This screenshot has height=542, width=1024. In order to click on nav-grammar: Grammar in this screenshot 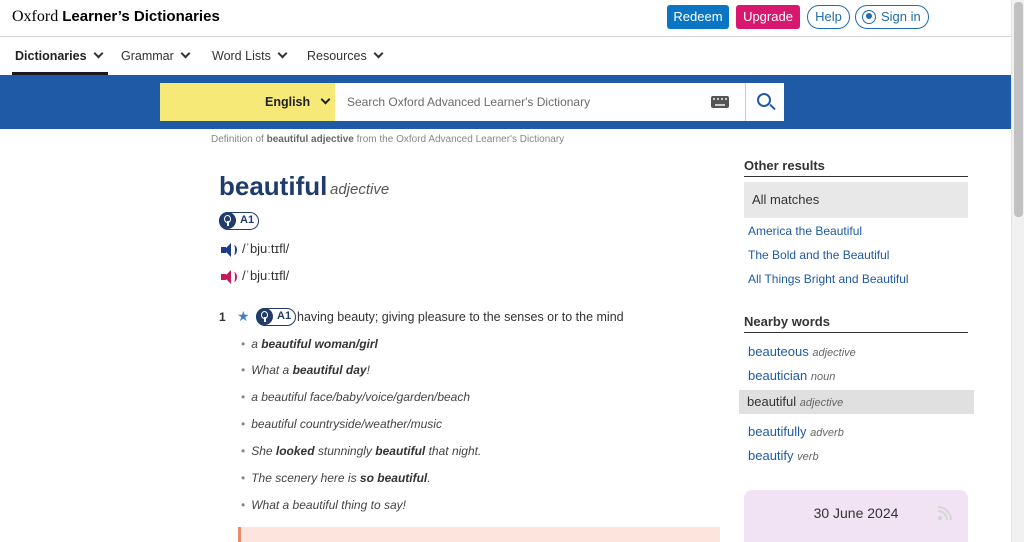, I will do `click(156, 55)`.